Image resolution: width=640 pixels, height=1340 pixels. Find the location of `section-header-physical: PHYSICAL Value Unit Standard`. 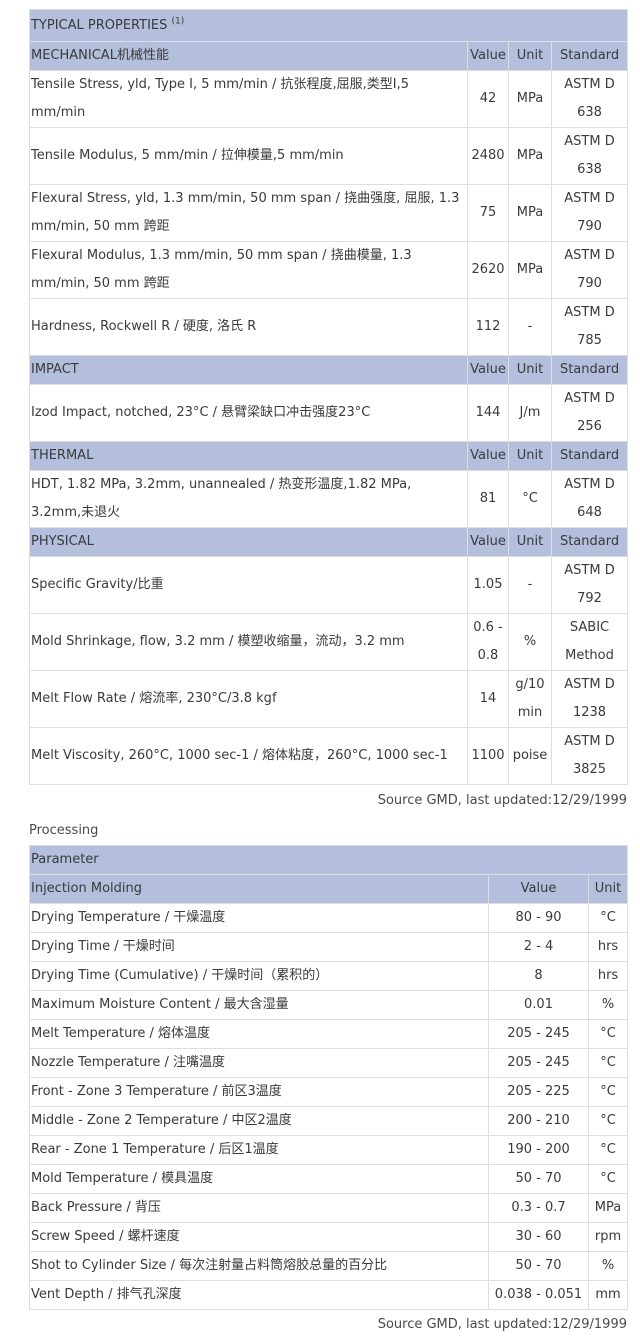

section-header-physical: PHYSICAL Value Unit Standard is located at coordinates (329, 542).